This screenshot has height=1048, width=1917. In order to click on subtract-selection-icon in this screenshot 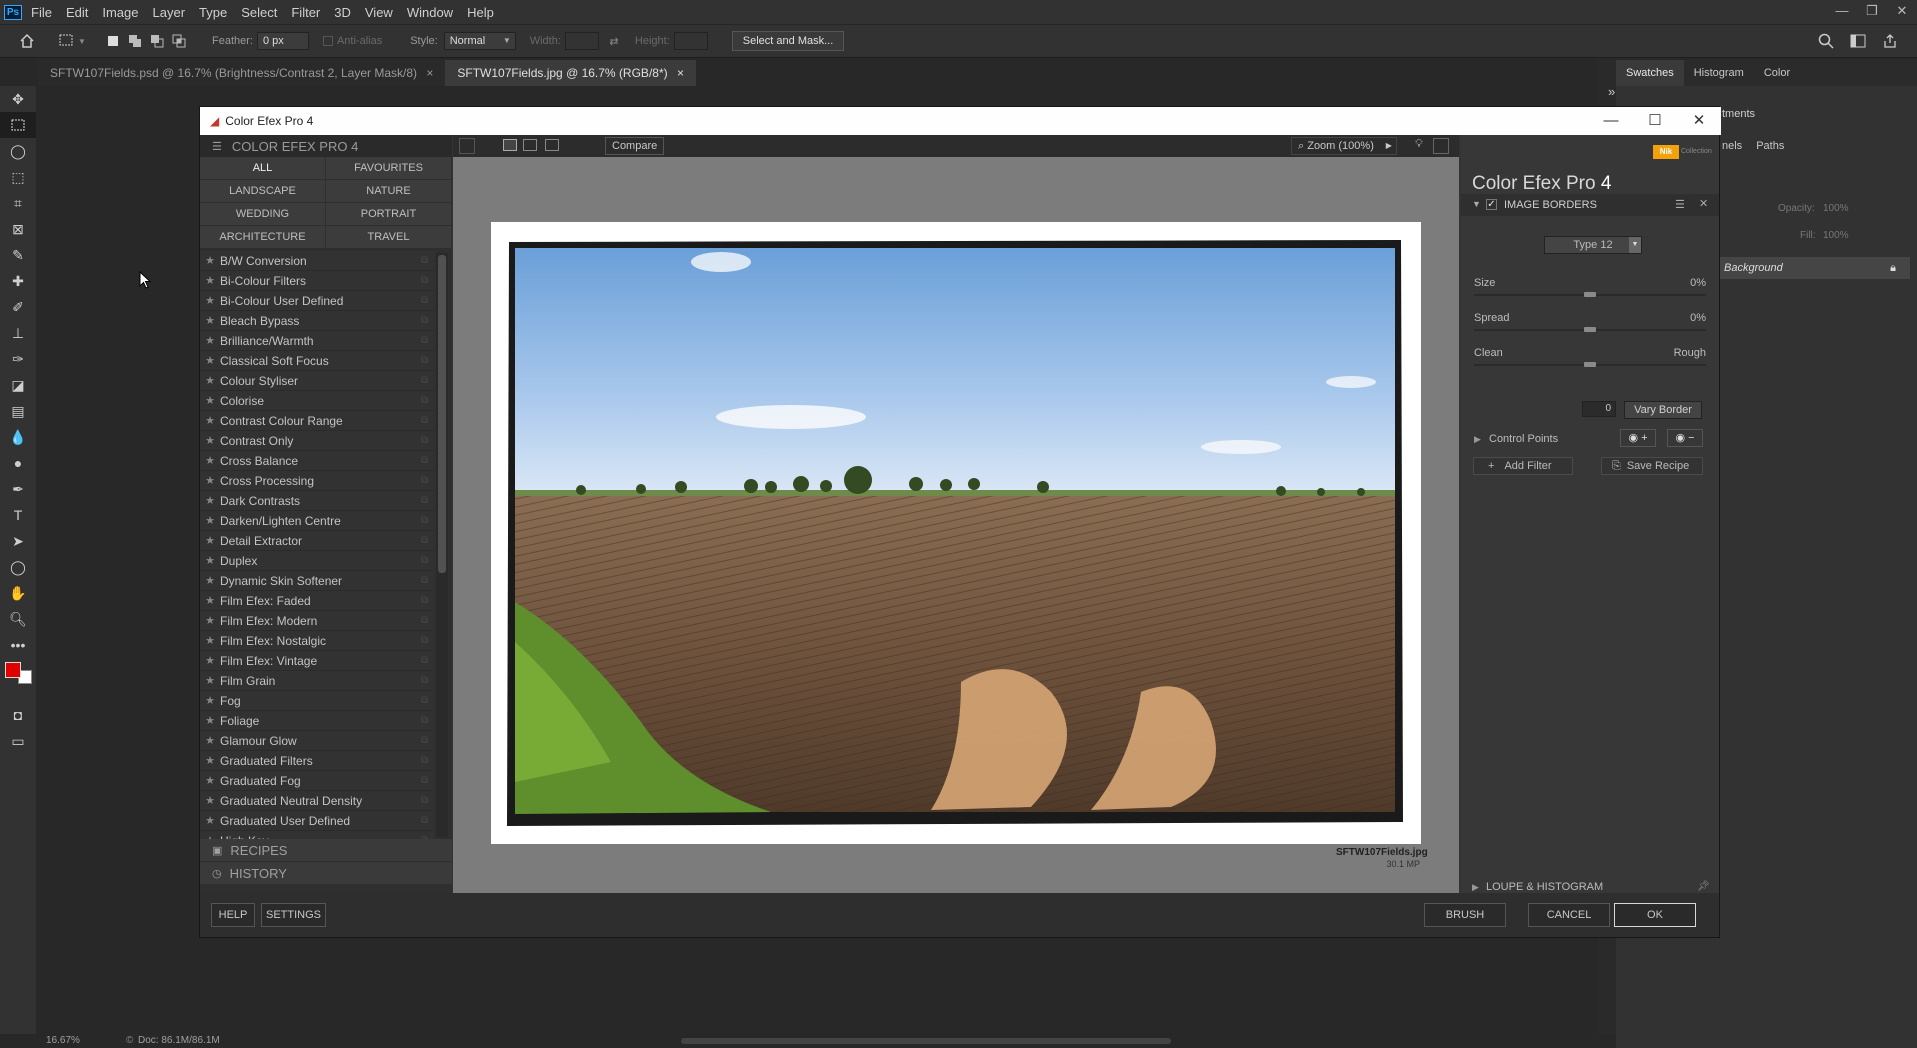, I will do `click(157, 41)`.